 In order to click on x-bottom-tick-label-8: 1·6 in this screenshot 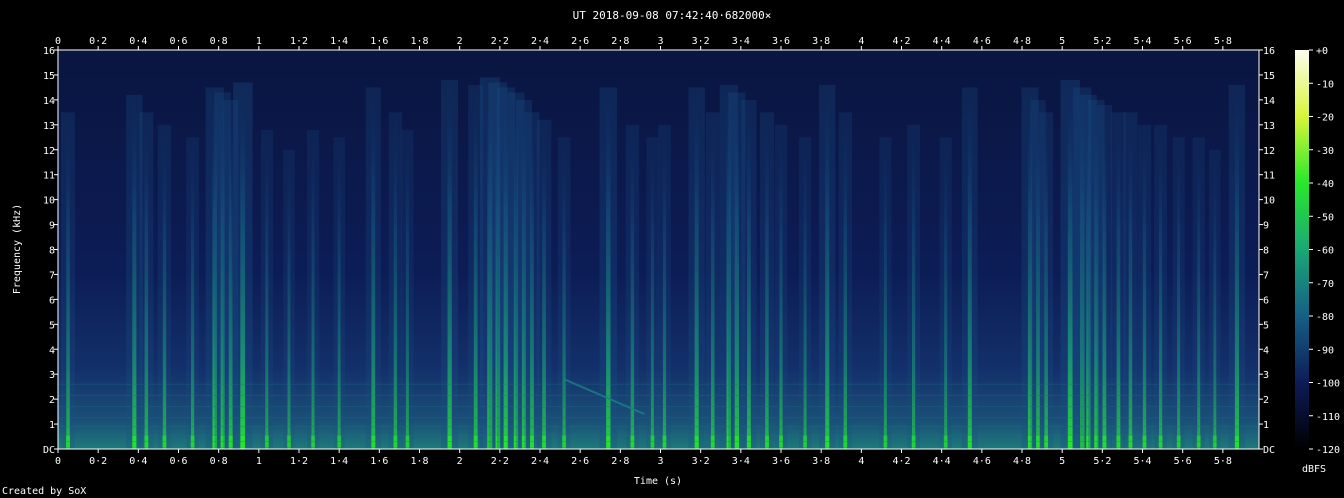, I will do `click(379, 461)`.